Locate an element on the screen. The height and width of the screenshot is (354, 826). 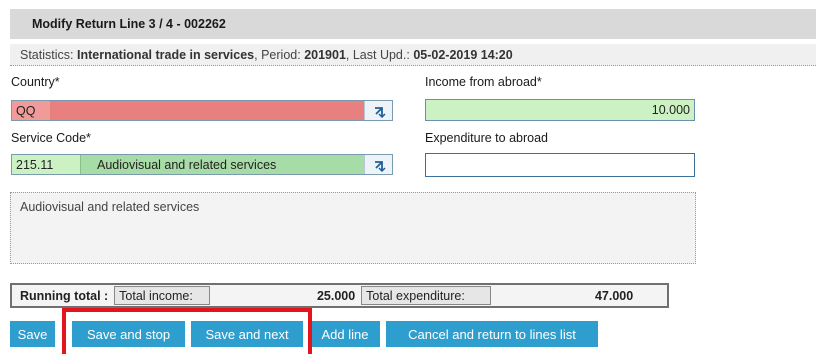
total-expenditure-value: 47.000 is located at coordinates (614, 295).